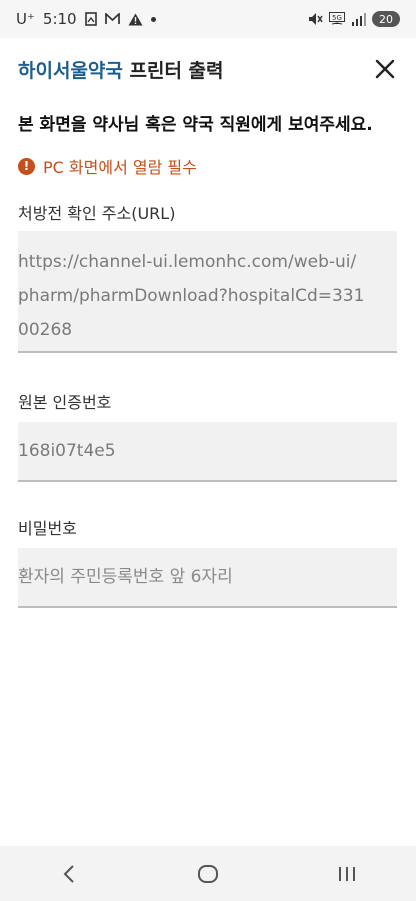 The width and height of the screenshot is (416, 901). Describe the element at coordinates (173, 70) in the screenshot. I see `title-suffix: 프린터 출력` at that location.